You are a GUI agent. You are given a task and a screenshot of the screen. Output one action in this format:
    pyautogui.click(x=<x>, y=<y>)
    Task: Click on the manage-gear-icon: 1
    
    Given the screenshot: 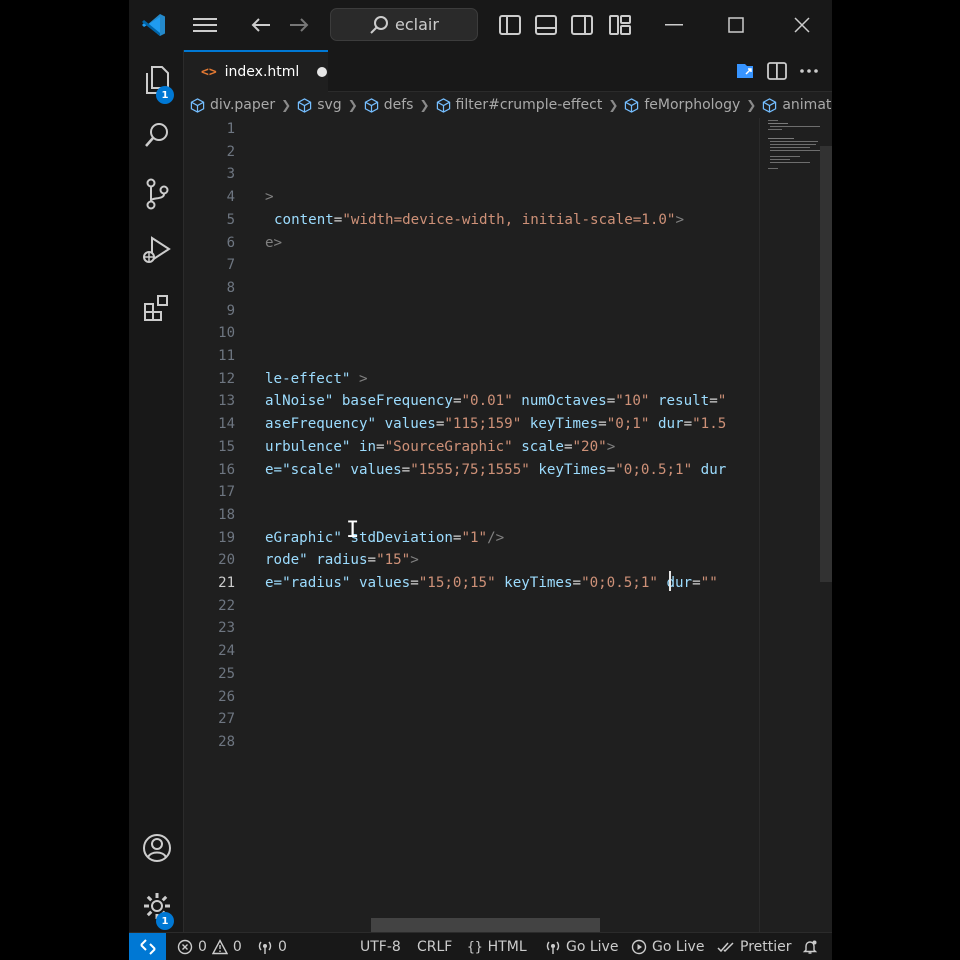 What is the action you would take?
    pyautogui.click(x=156, y=906)
    